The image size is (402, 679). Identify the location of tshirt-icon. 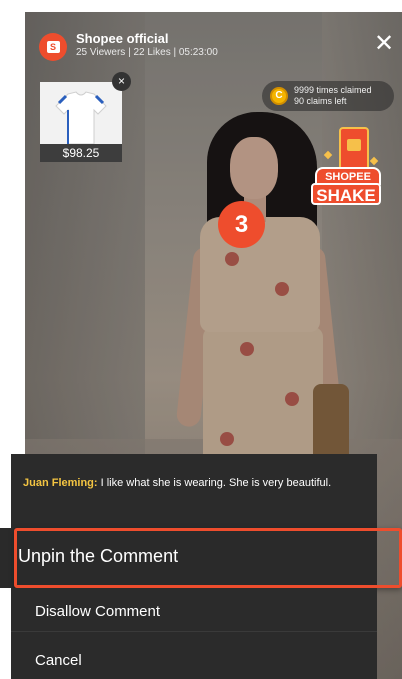
(81, 118).